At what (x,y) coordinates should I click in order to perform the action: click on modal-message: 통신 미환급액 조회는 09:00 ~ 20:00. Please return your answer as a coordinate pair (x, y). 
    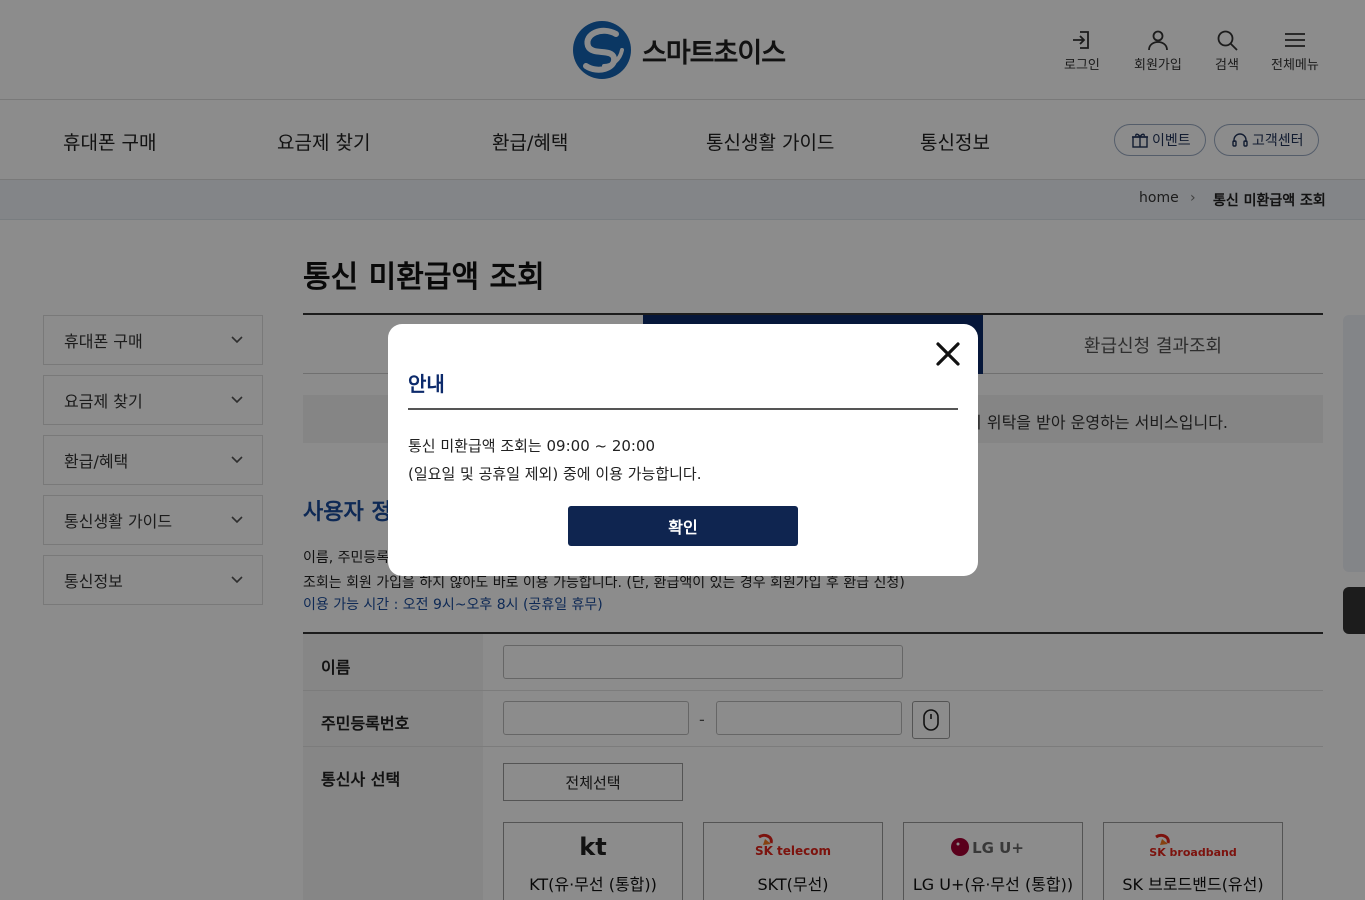
    Looking at the image, I should click on (532, 446).